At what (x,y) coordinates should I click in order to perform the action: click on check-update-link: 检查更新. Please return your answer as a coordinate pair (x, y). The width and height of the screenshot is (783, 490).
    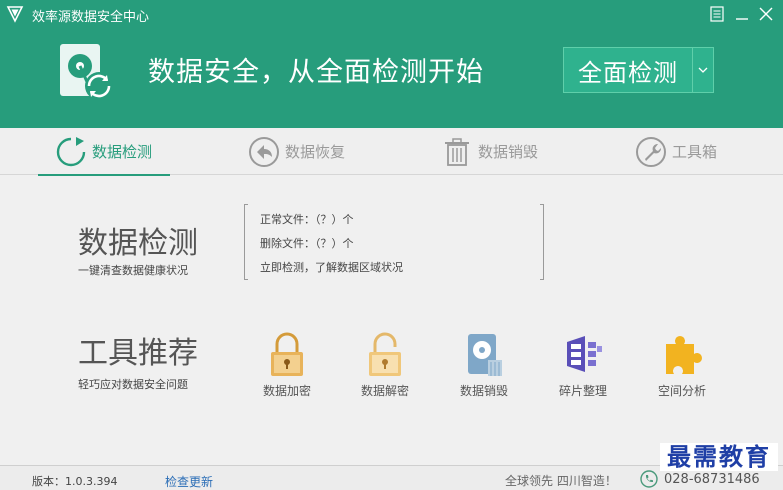
    Looking at the image, I should click on (189, 481).